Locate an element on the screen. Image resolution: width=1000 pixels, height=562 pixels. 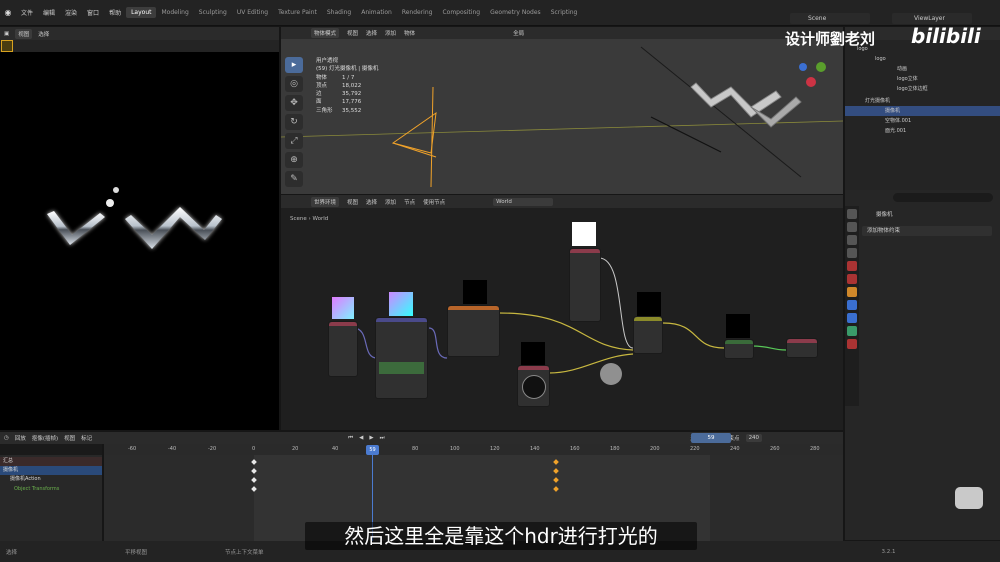
tool-tab-icon is located at coordinates (852, 214).